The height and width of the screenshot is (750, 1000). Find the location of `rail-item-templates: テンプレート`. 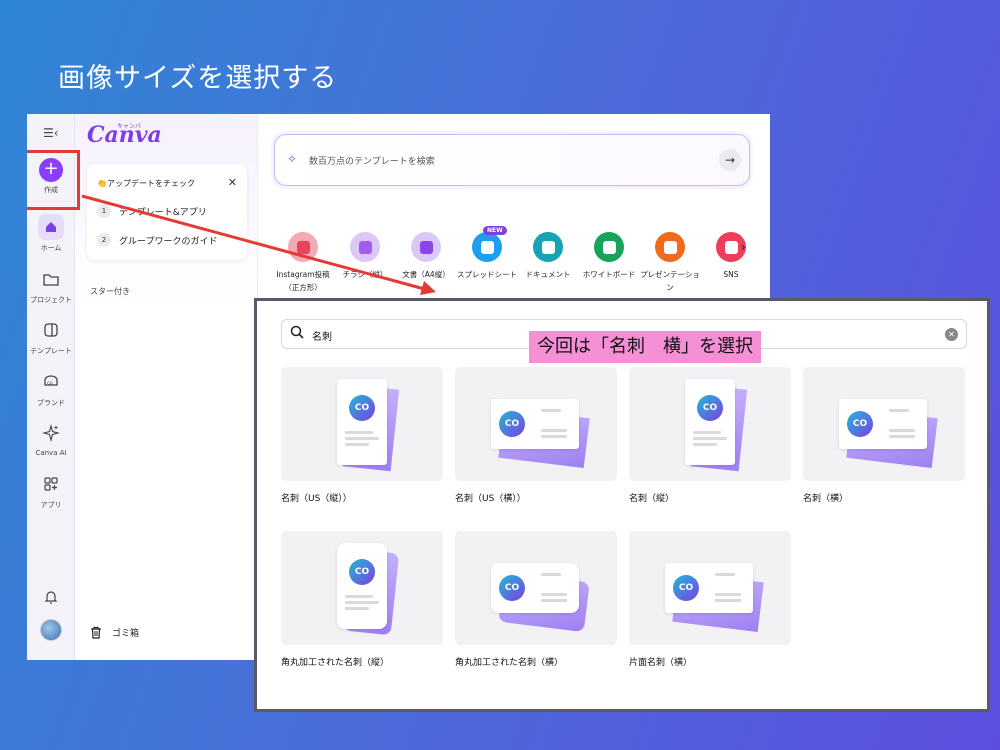

rail-item-templates: テンプレート is located at coordinates (51, 336).